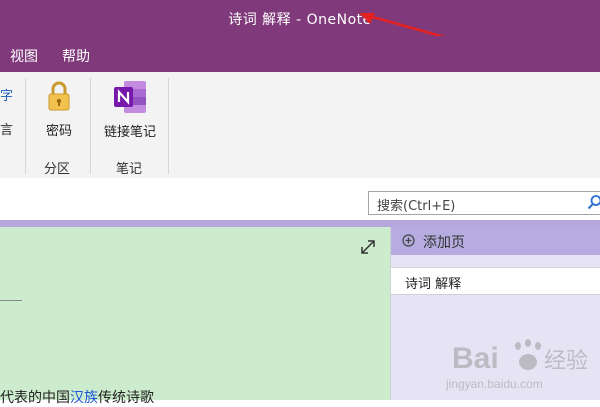 Image resolution: width=600 pixels, height=407 pixels. I want to click on linked-notes-label: 链接笔记, so click(130, 130).